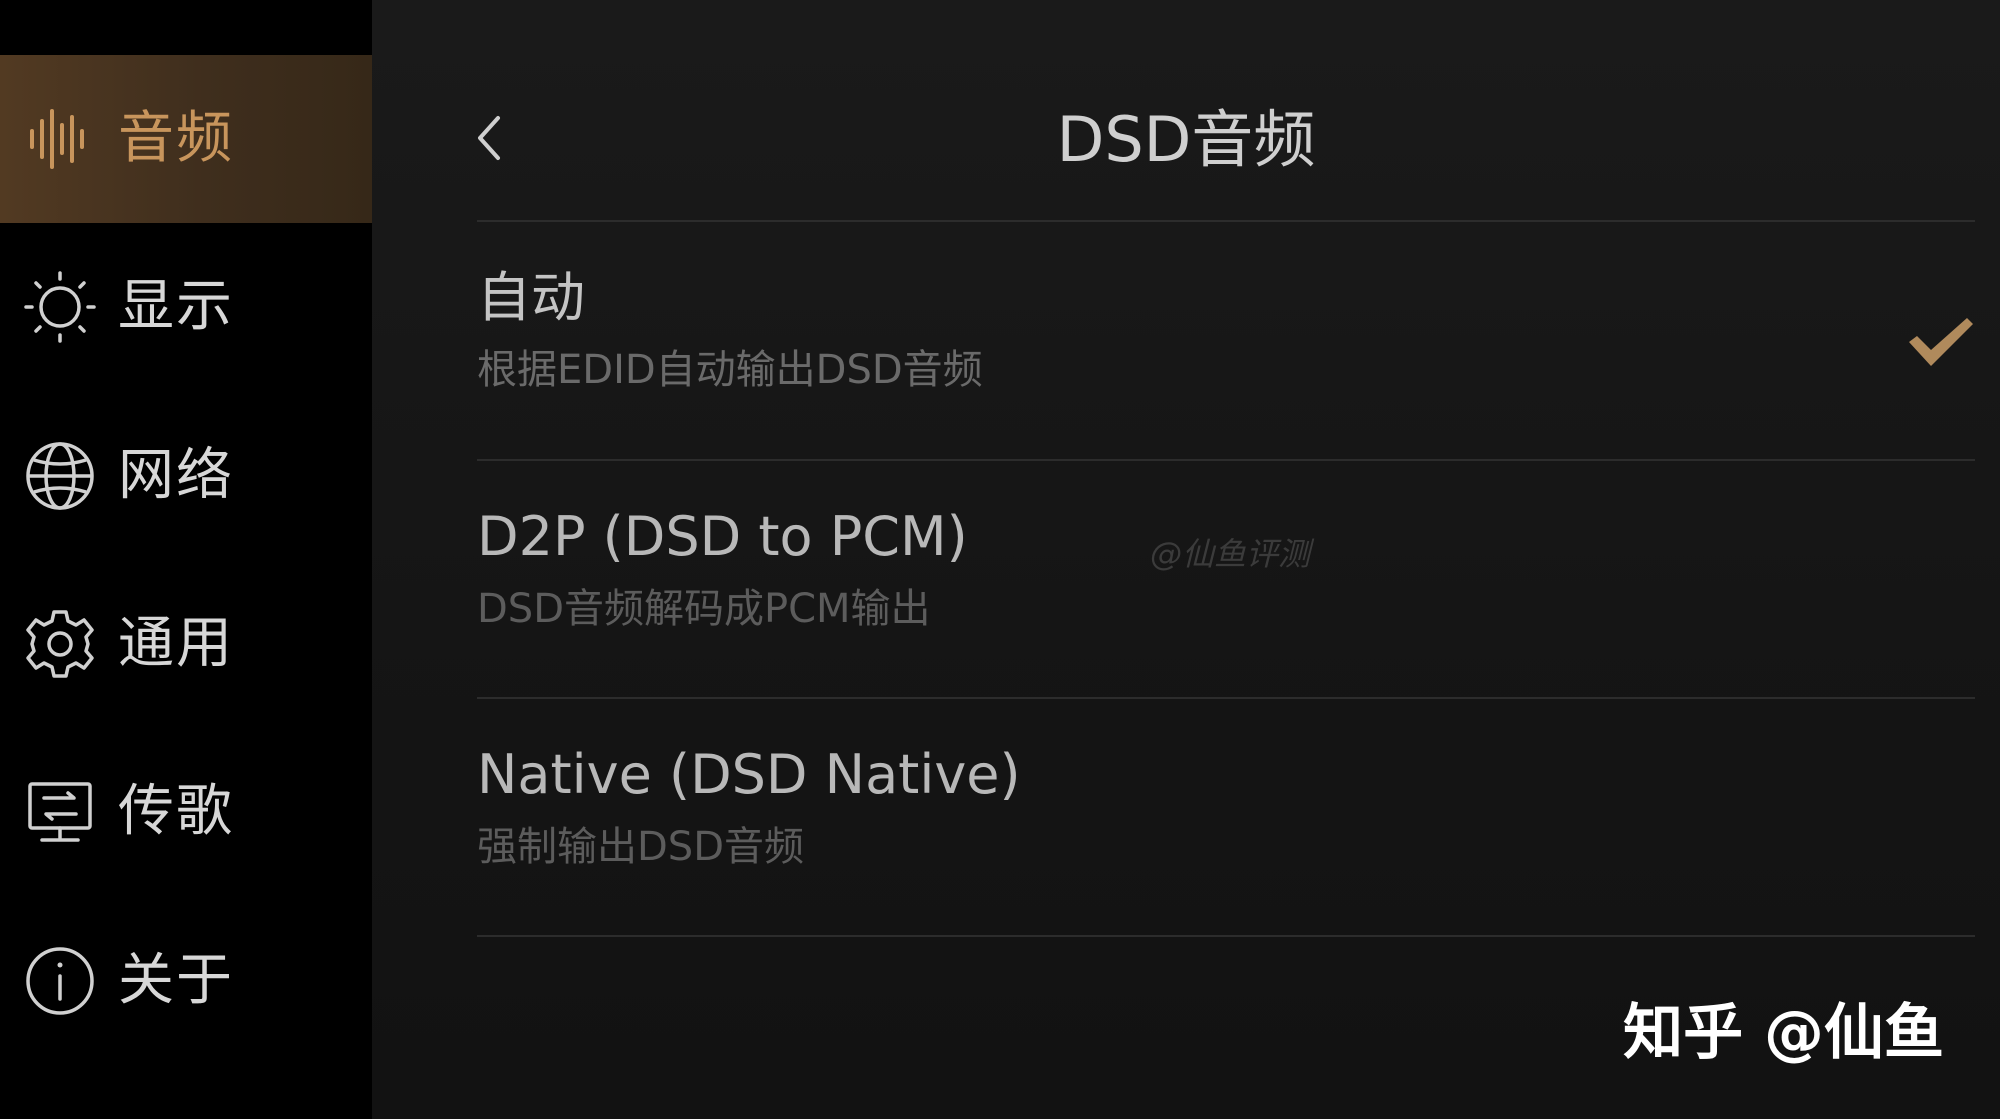  Describe the element at coordinates (60, 981) in the screenshot. I see `info-icon` at that location.